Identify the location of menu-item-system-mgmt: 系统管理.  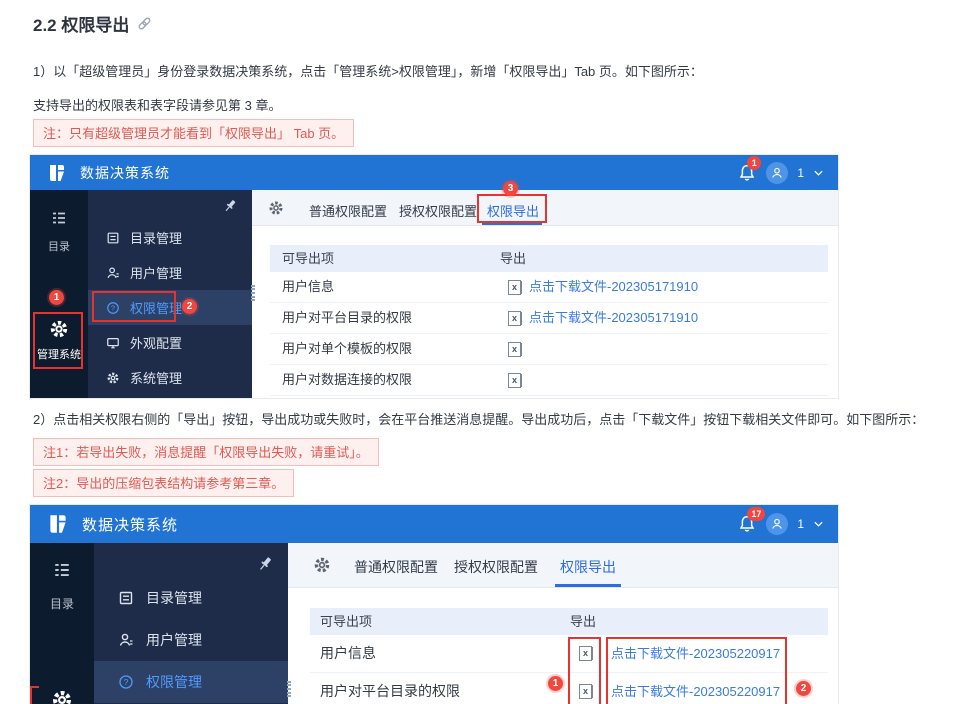
(170, 377).